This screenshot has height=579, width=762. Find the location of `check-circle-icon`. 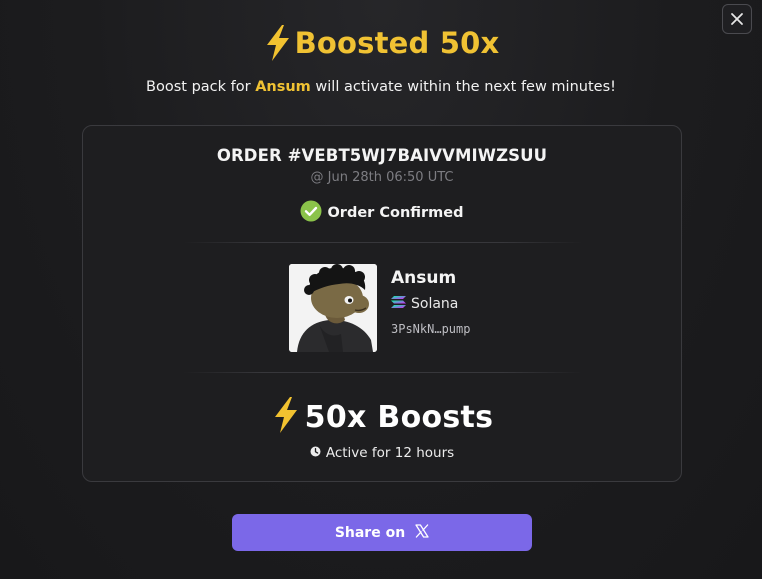

check-circle-icon is located at coordinates (311, 213).